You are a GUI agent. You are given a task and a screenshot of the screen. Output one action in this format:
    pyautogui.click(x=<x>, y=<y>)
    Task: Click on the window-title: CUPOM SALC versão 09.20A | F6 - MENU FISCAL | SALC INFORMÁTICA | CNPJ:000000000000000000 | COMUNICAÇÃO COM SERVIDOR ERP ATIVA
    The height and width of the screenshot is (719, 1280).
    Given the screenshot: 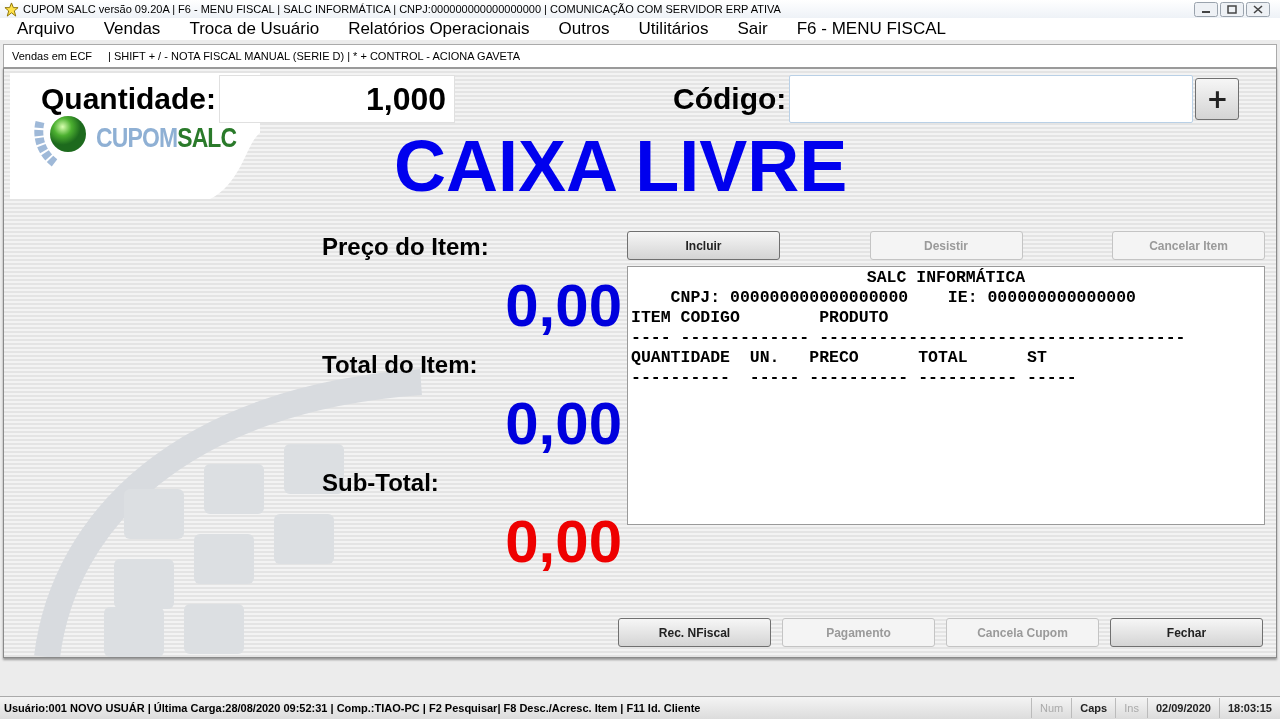 What is the action you would take?
    pyautogui.click(x=402, y=9)
    